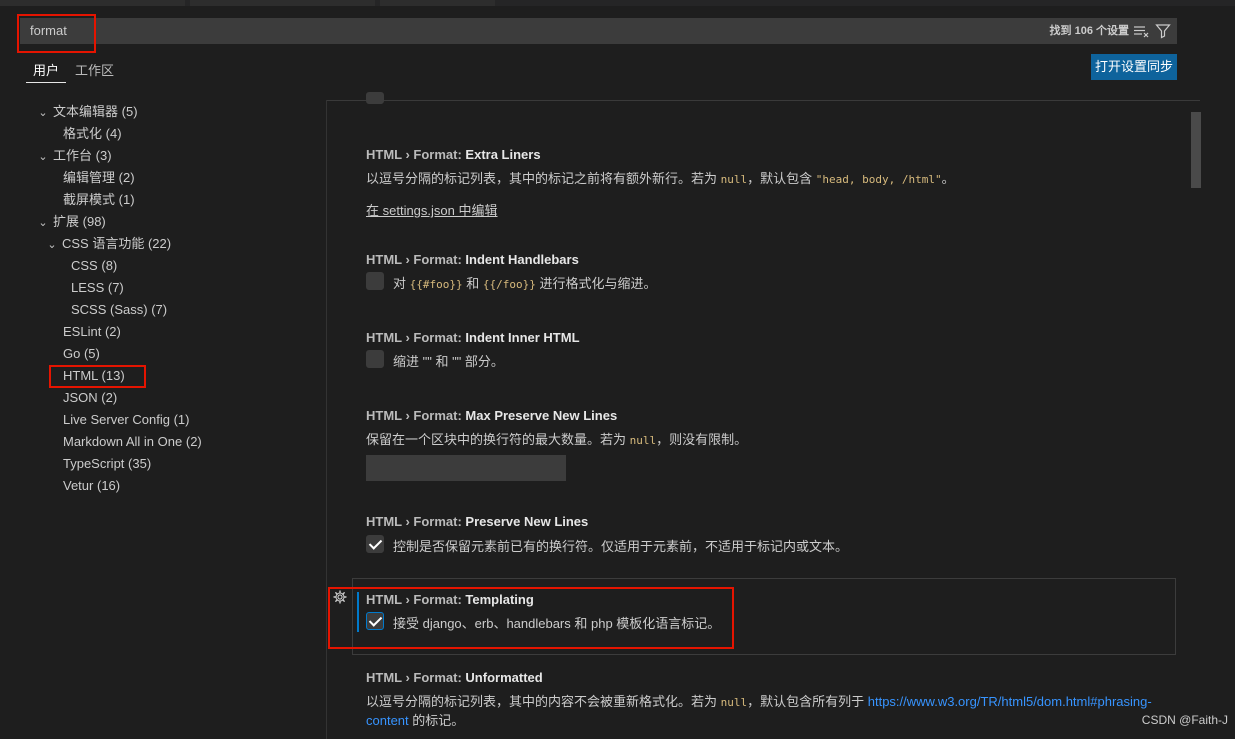 The height and width of the screenshot is (739, 1235). I want to click on desc-text: ，则没有限制。, so click(702, 439).